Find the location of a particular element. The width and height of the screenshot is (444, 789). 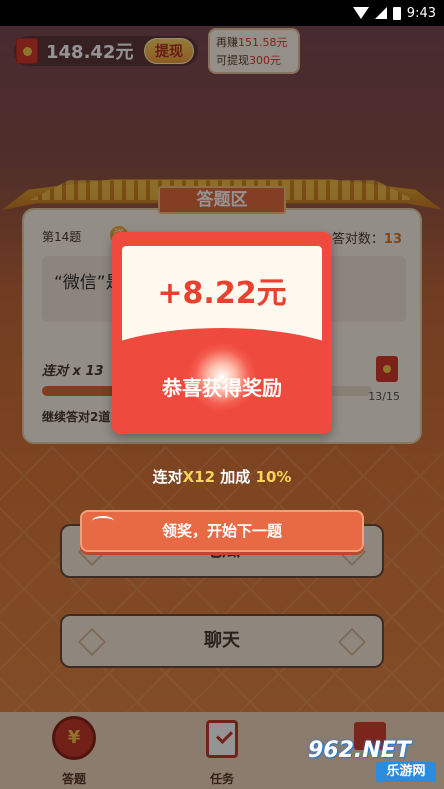

claim-next-button: 领奖，开始下一题 is located at coordinates (222, 531).